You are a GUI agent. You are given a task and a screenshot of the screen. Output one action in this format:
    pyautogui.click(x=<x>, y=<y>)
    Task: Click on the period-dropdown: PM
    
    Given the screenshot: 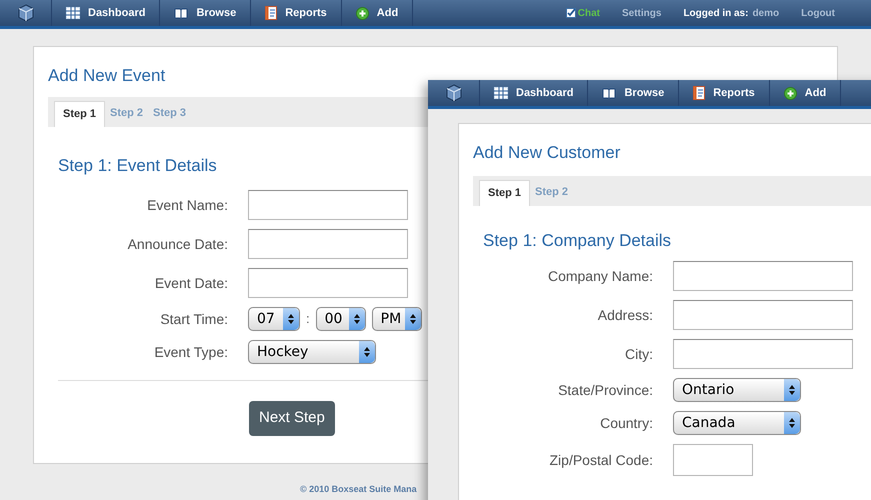 What is the action you would take?
    pyautogui.click(x=397, y=319)
    